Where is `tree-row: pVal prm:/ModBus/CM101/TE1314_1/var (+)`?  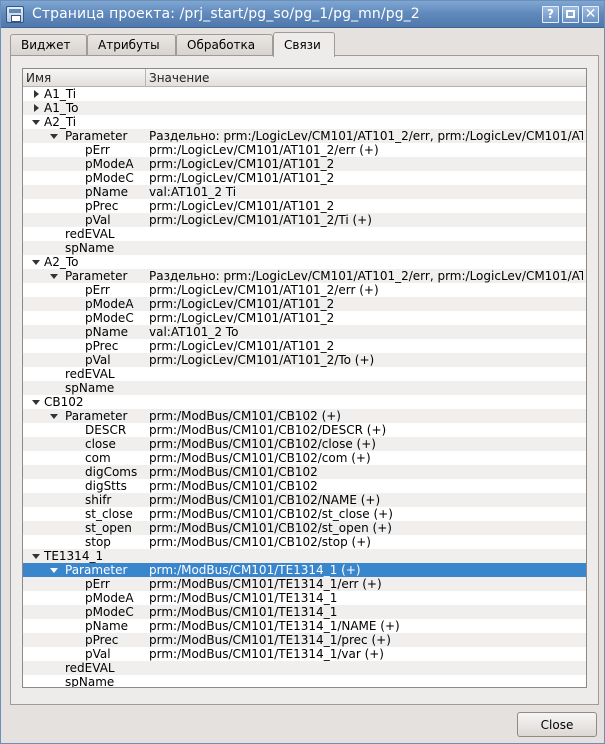
tree-row: pVal prm:/ModBus/CM101/TE1314_1/var (+) is located at coordinates (304, 654).